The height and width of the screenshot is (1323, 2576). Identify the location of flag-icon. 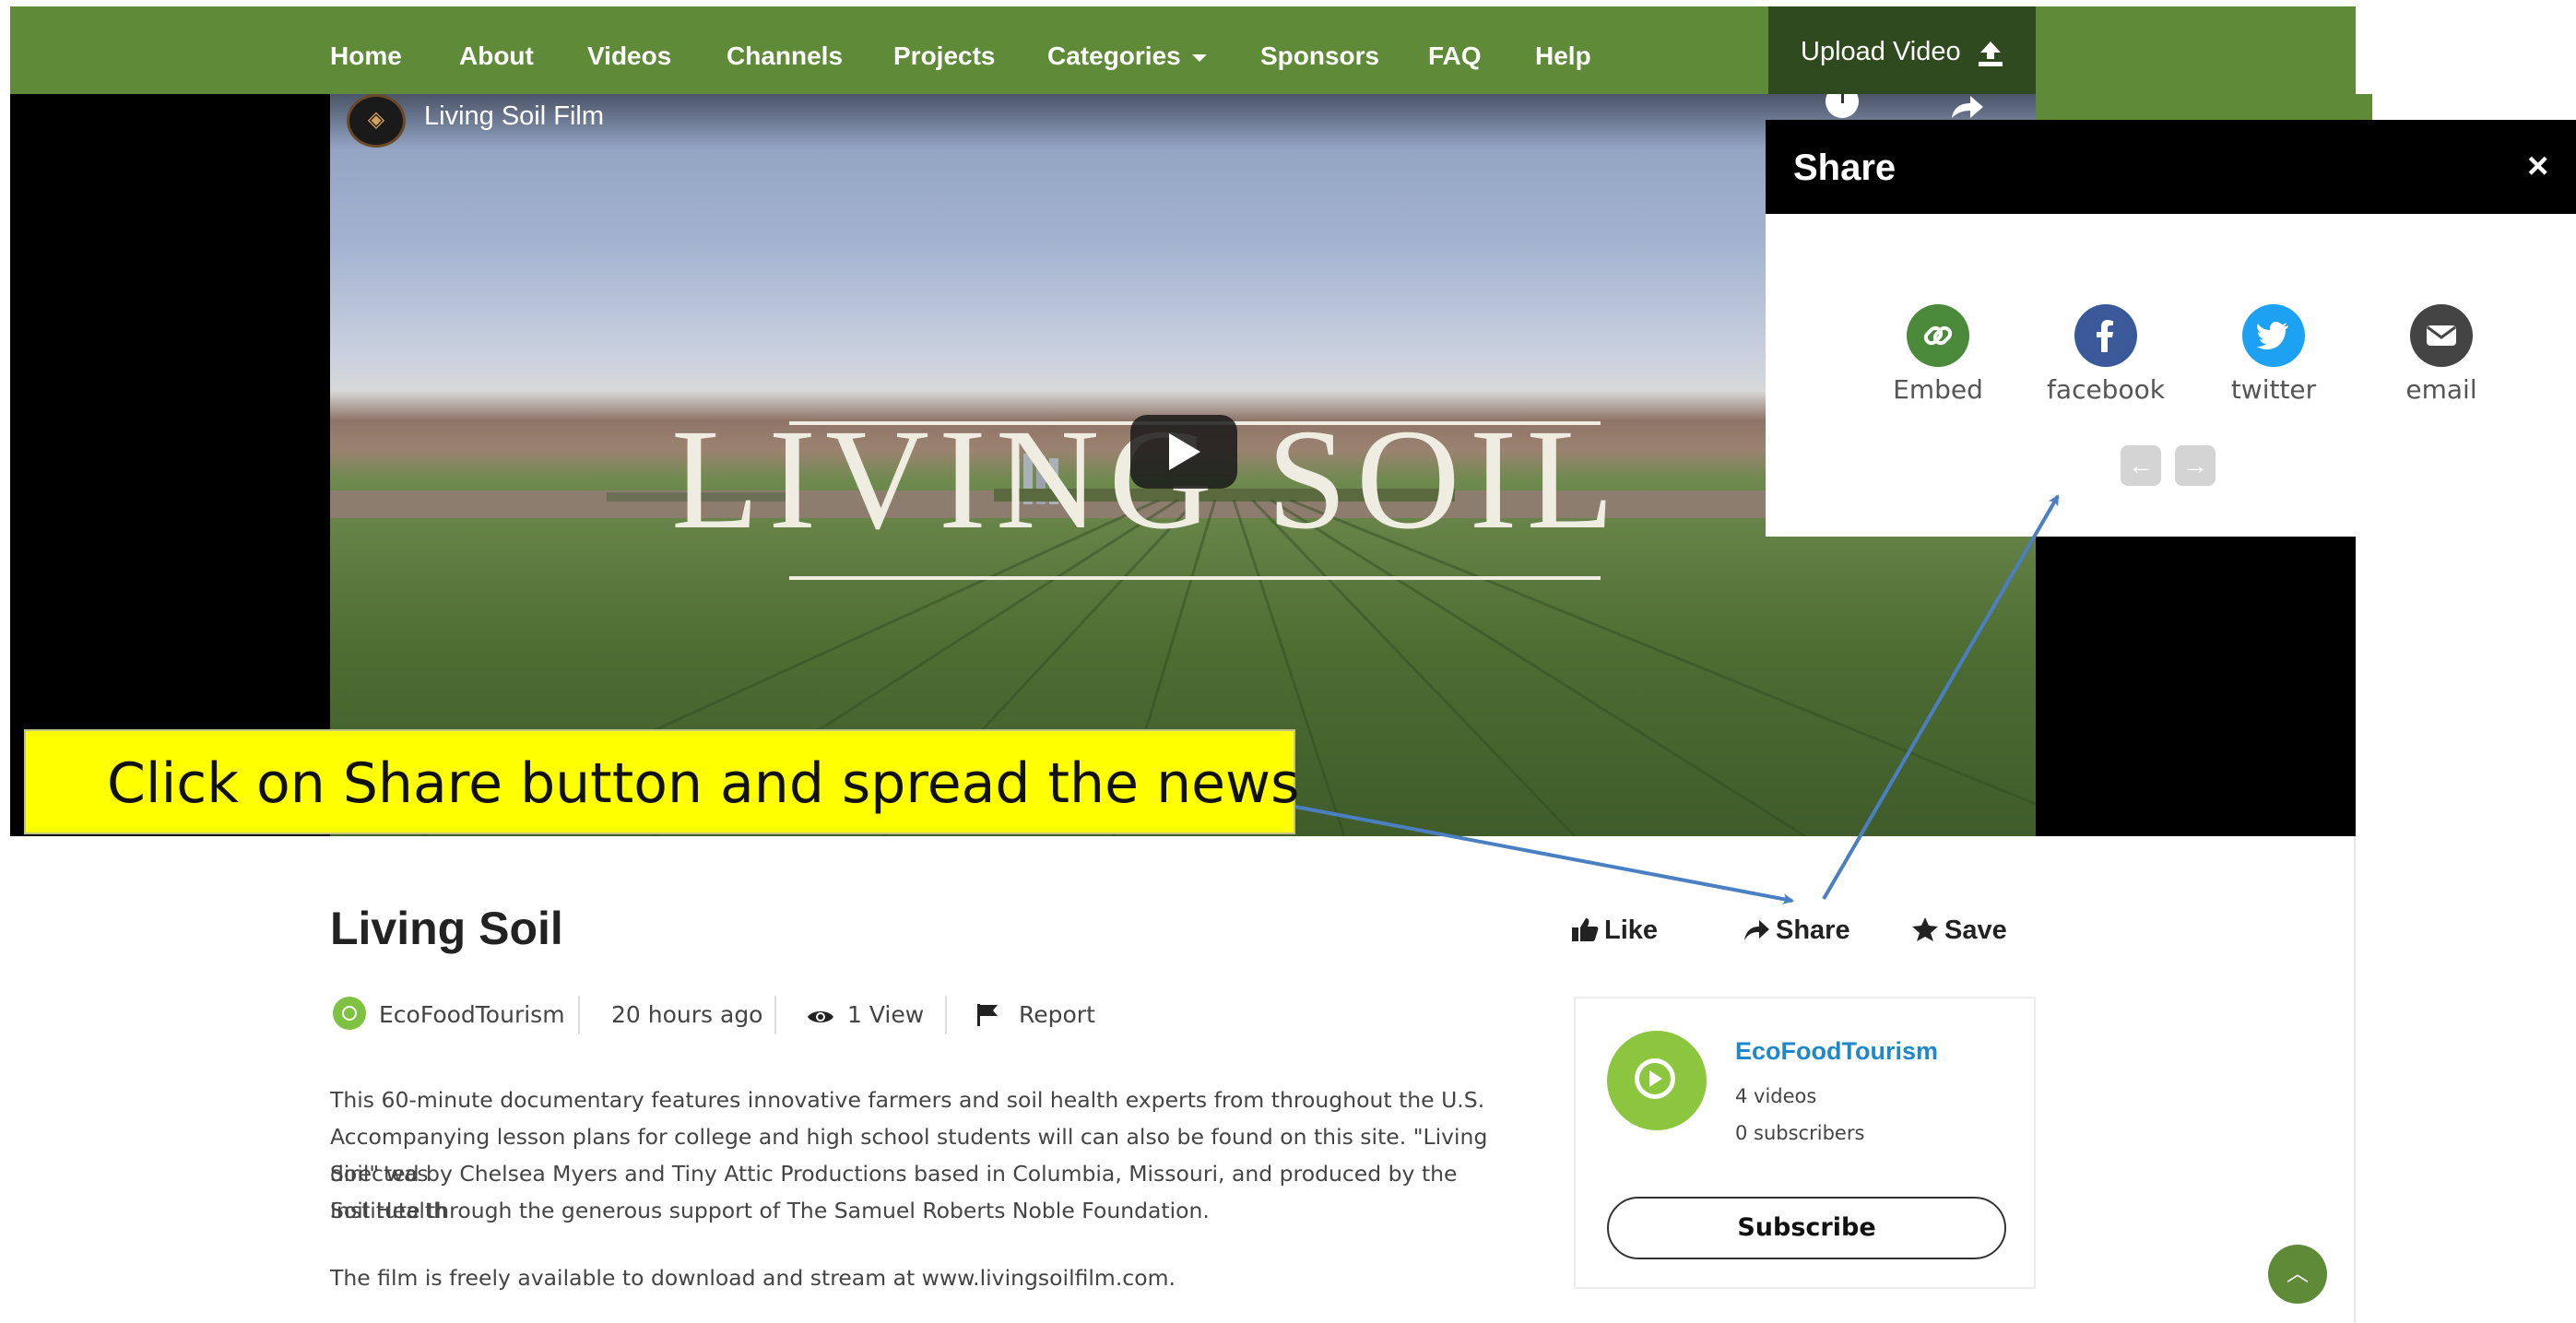
(987, 1018).